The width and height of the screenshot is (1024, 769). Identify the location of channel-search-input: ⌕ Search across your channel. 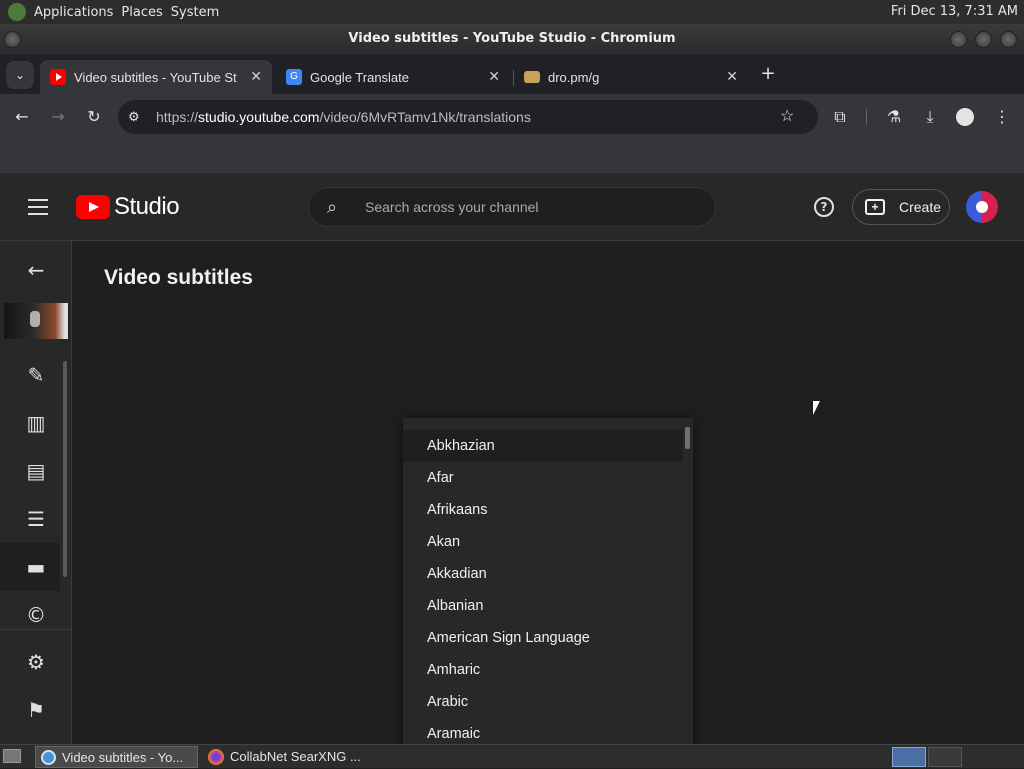
(512, 207).